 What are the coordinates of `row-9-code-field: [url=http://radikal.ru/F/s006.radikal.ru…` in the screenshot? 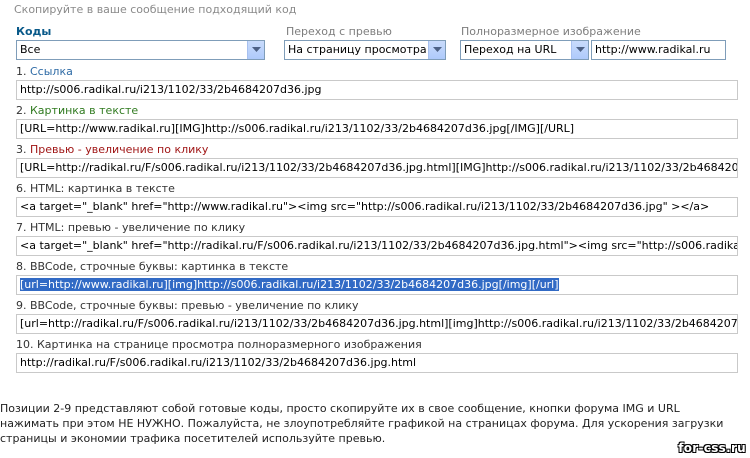 It's located at (377, 324).